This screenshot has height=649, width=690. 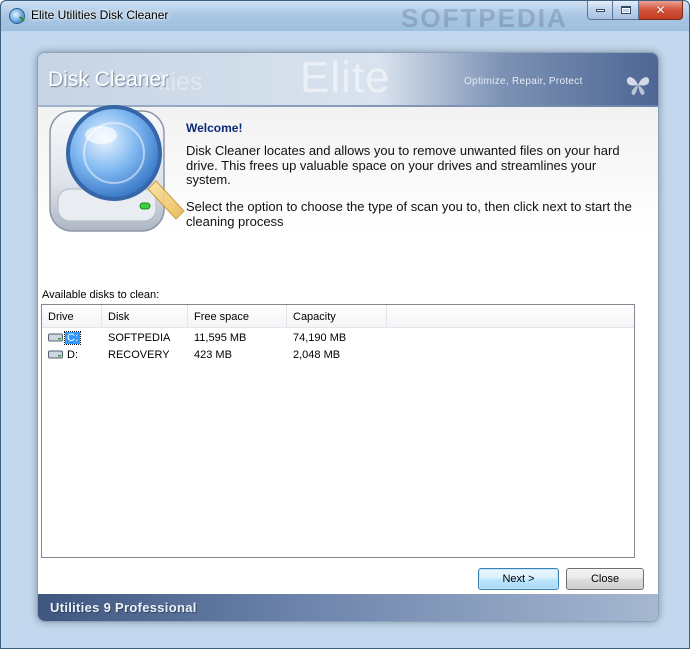 What do you see at coordinates (123, 607) in the screenshot?
I see `product-name: Utilities 9 Professional` at bounding box center [123, 607].